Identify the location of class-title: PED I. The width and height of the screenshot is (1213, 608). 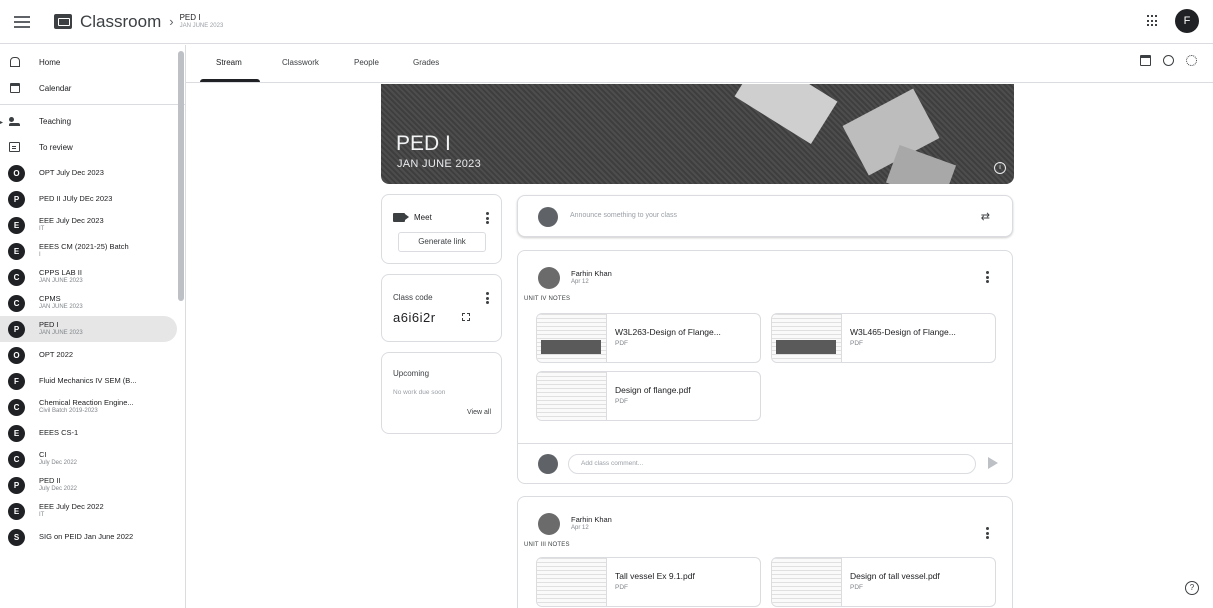
(423, 143).